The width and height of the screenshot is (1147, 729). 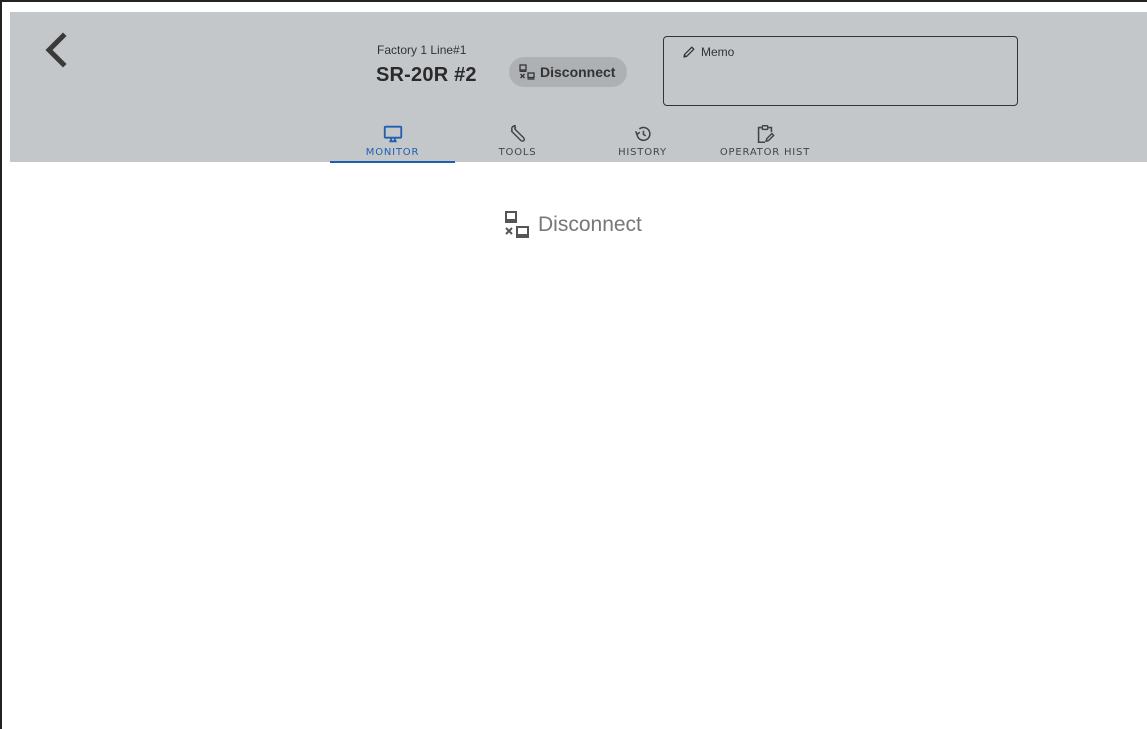 What do you see at coordinates (517, 133) in the screenshot?
I see `wrench-icon` at bounding box center [517, 133].